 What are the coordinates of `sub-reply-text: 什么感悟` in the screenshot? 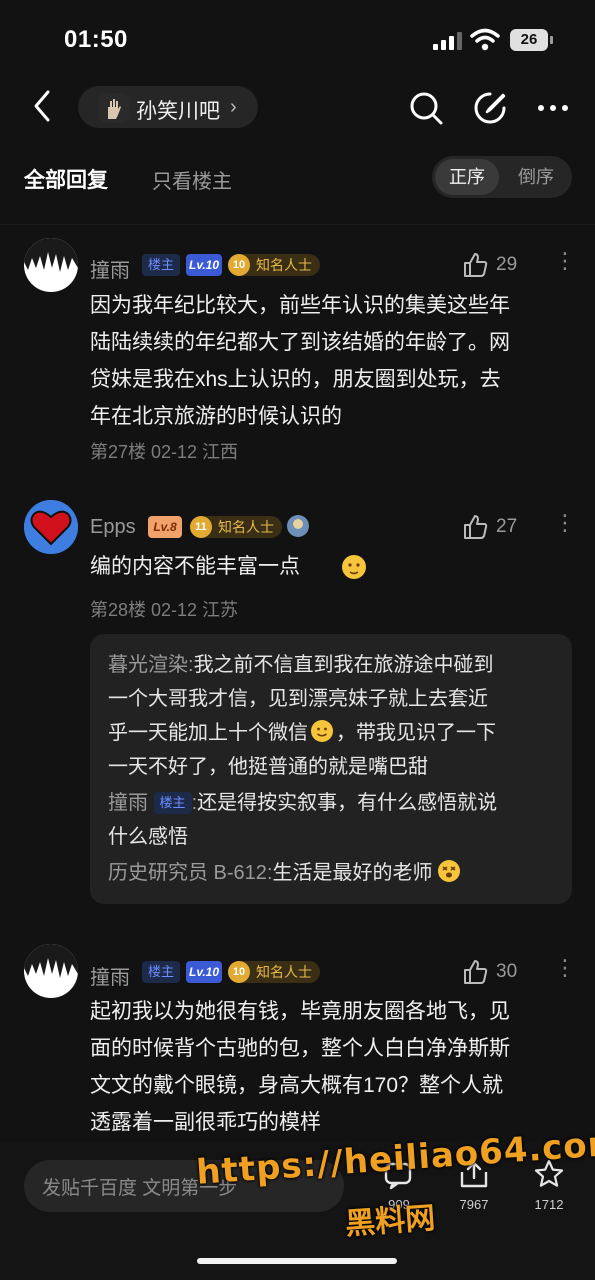 It's located at (148, 837).